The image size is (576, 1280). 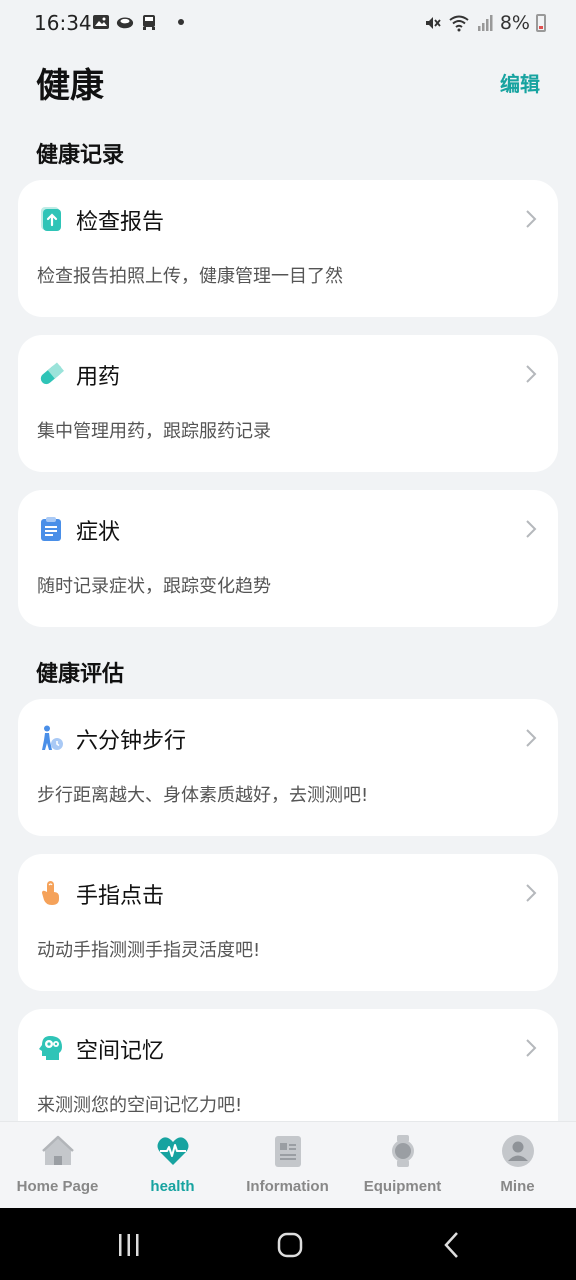 What do you see at coordinates (80, 155) in the screenshot?
I see `section-title-records: 健康记录` at bounding box center [80, 155].